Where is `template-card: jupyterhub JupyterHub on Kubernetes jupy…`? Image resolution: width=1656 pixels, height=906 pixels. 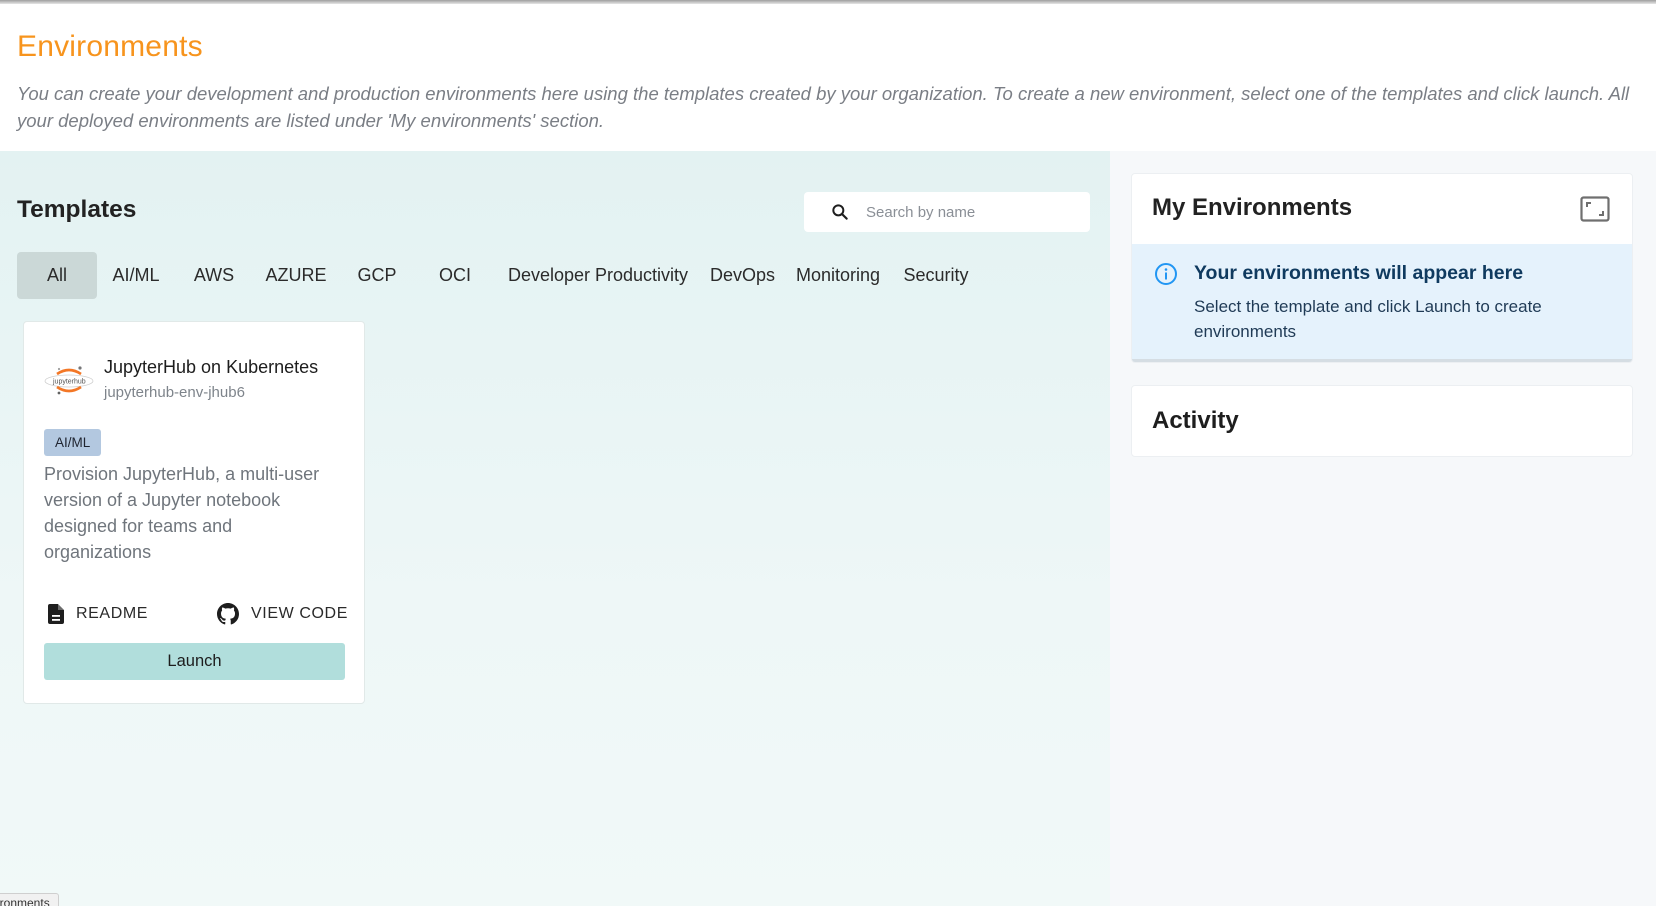 template-card: jupyterhub JupyterHub on Kubernetes jupy… is located at coordinates (194, 512).